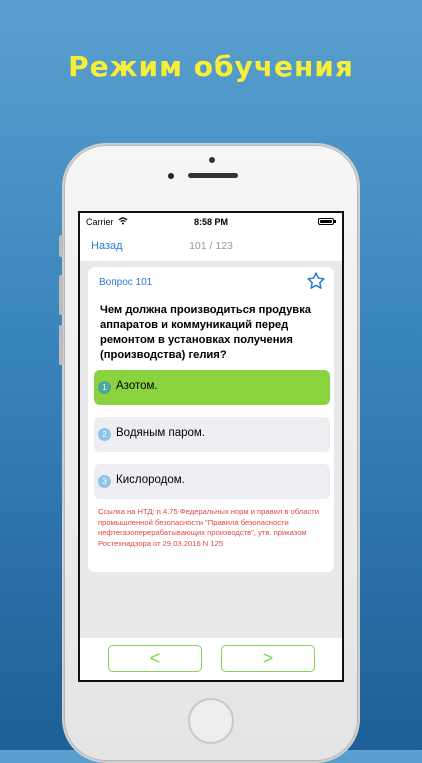  I want to click on earpiece-speaker, so click(213, 175).